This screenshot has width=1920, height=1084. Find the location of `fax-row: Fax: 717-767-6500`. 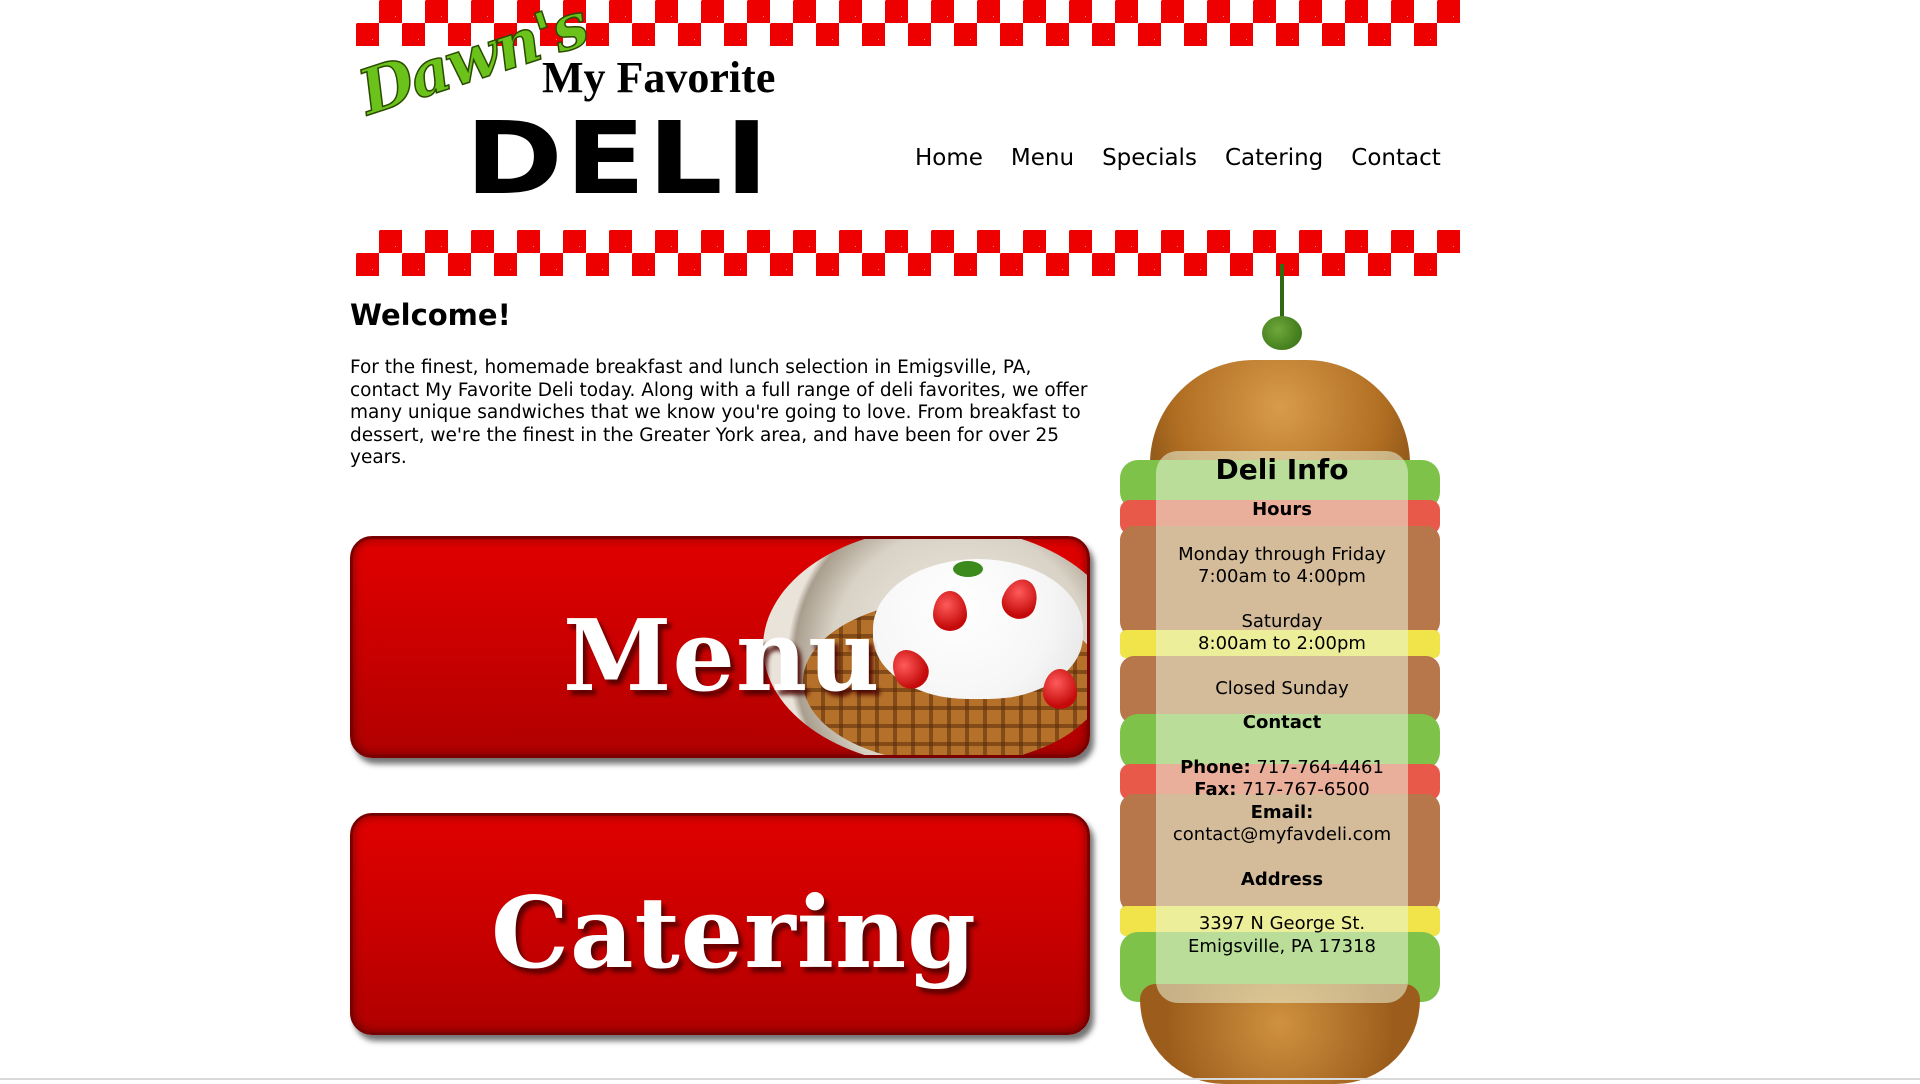

fax-row: Fax: 717-767-6500 is located at coordinates (1282, 790).